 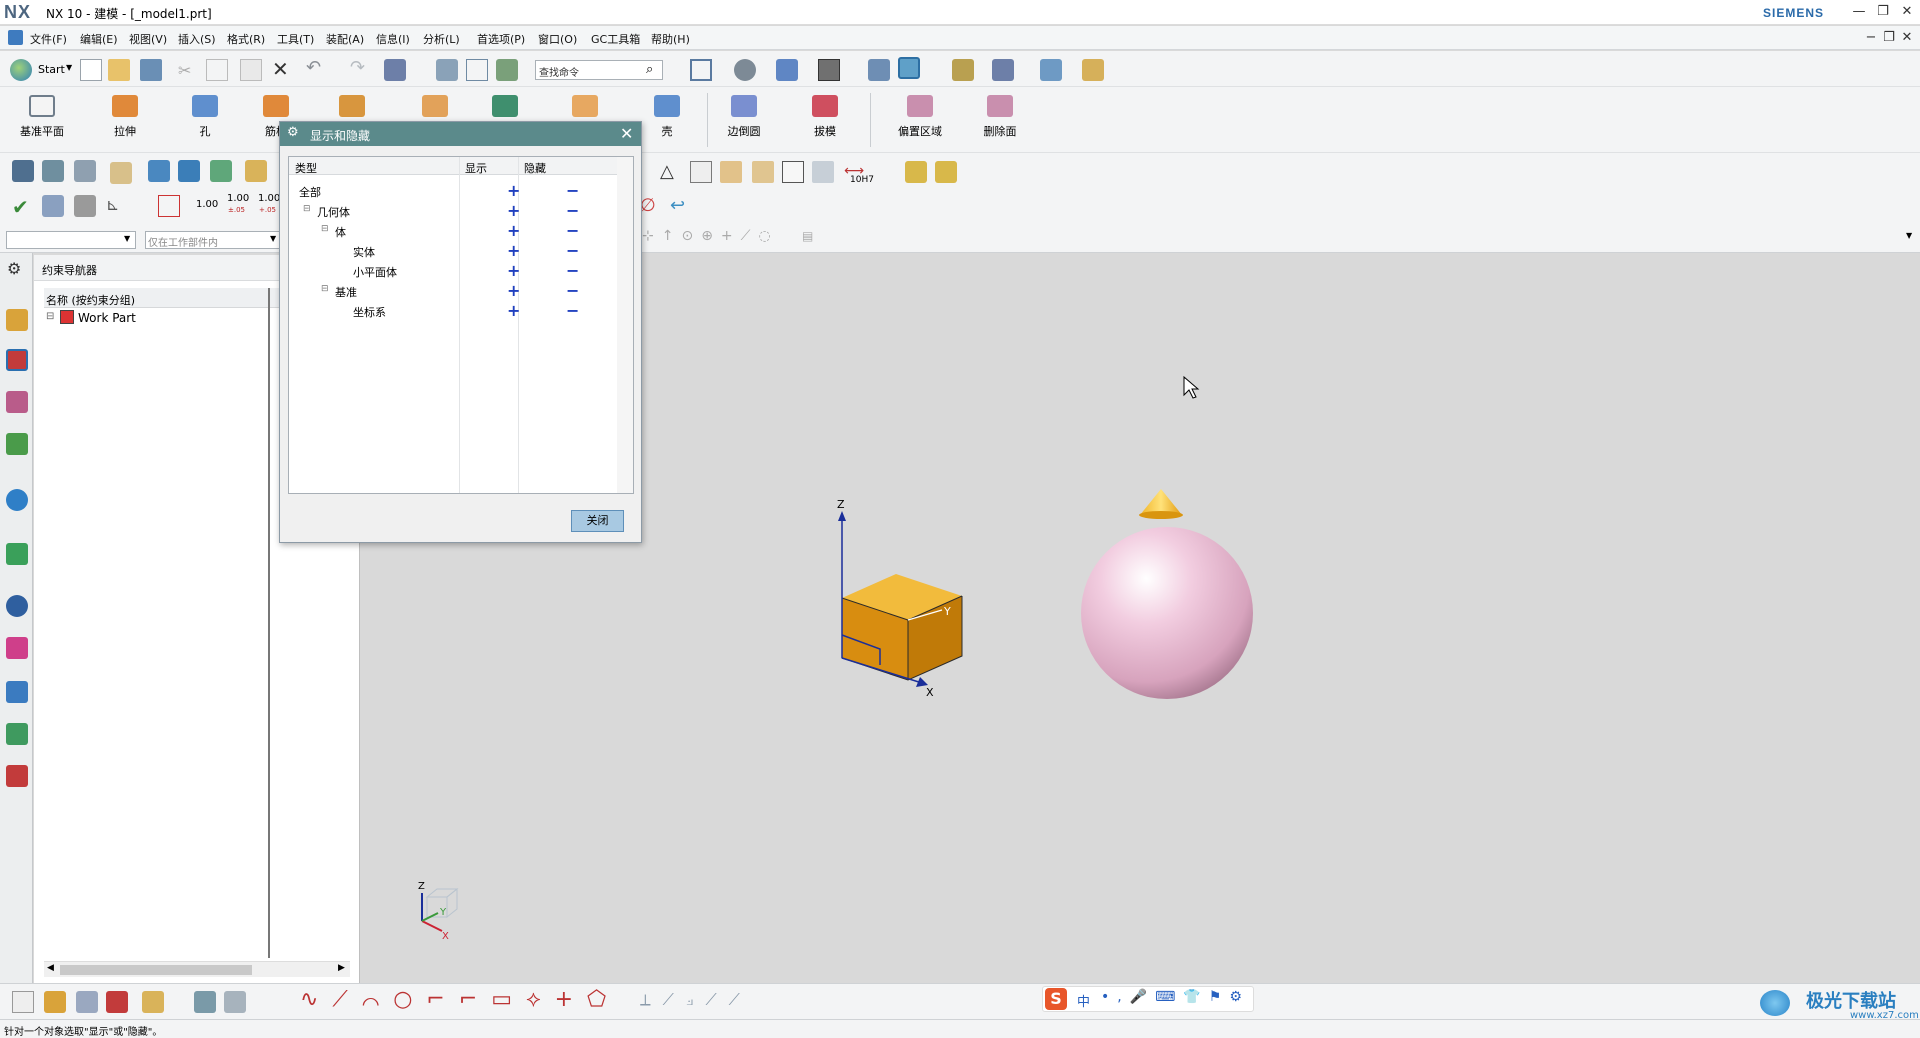 I want to click on part-icon, so click(x=221, y=171).